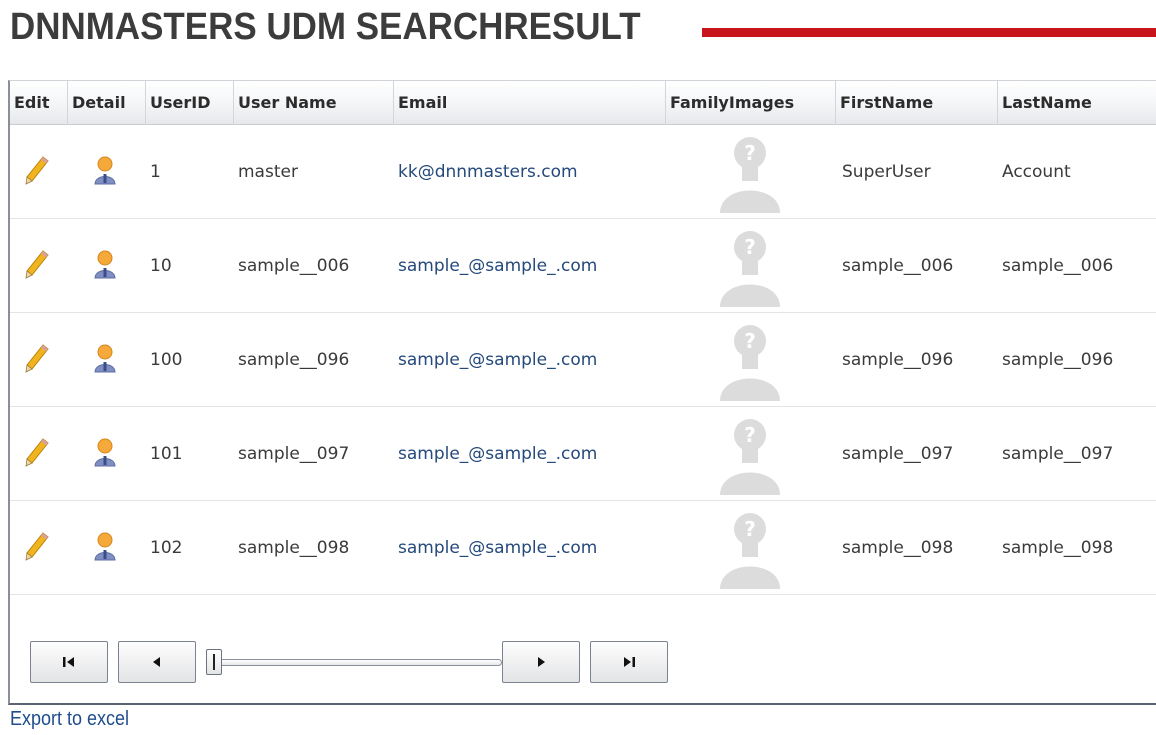 This screenshot has height=735, width=1156. Describe the element at coordinates (161, 266) in the screenshot. I see `cell-userid: 10` at that location.